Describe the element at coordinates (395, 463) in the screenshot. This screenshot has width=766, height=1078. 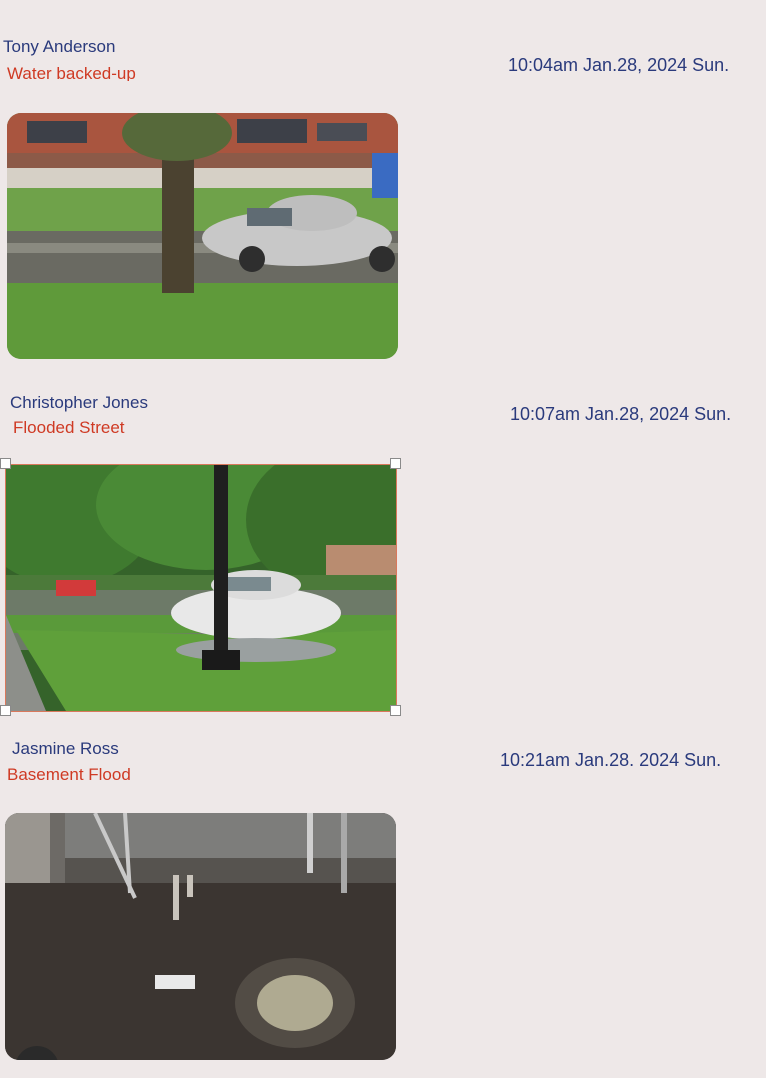
I see `resize-handle-top-right` at that location.